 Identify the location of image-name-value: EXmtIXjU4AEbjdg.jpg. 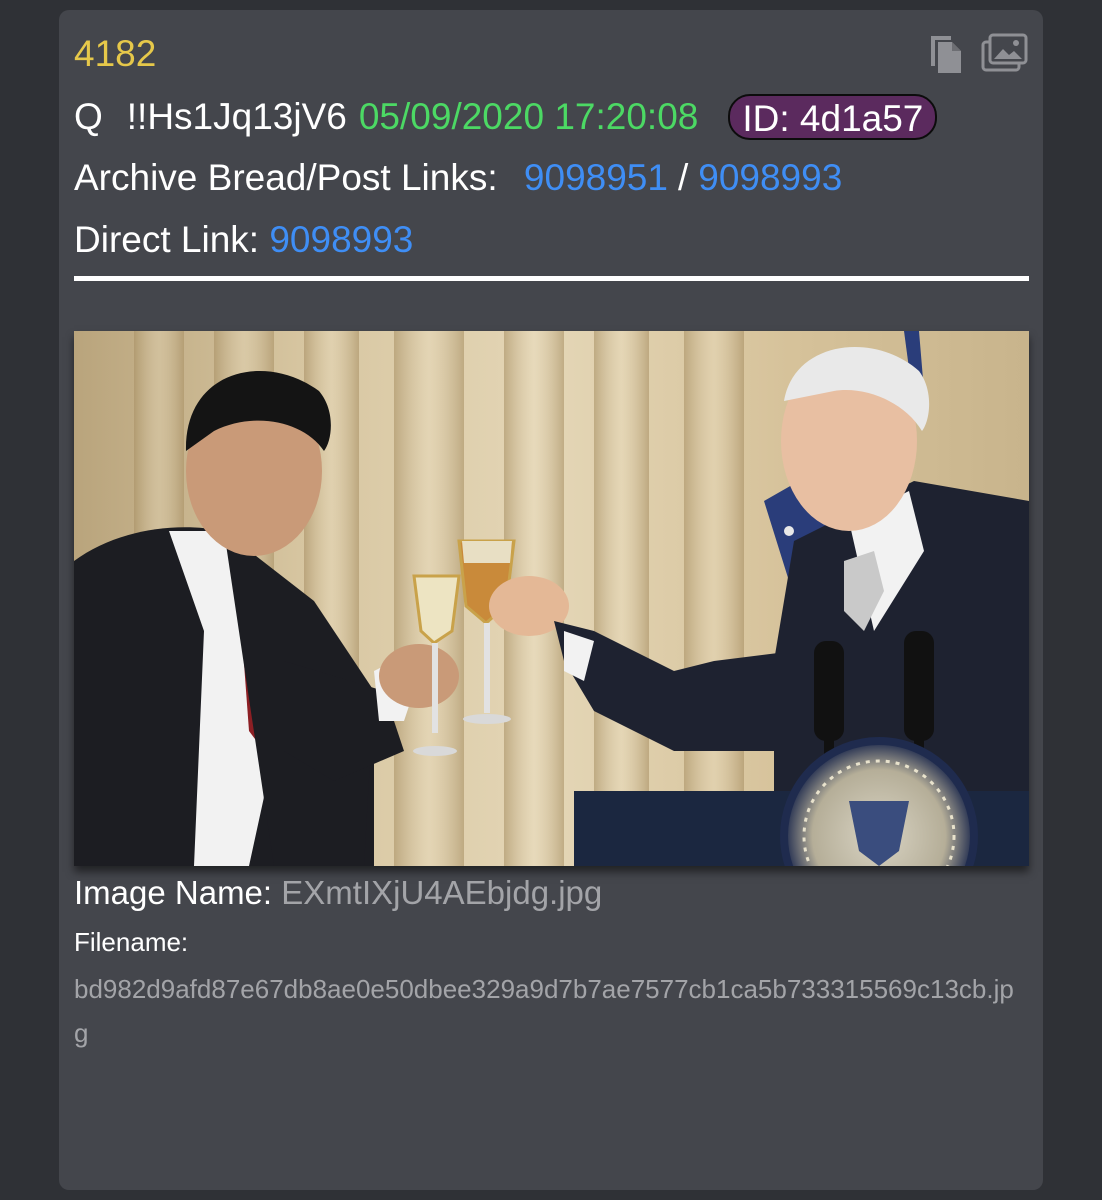
(441, 892).